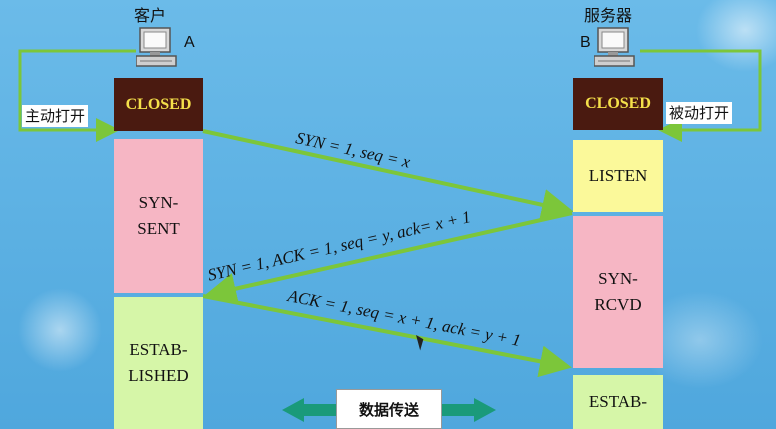 The height and width of the screenshot is (429, 776). What do you see at coordinates (618, 402) in the screenshot?
I see `server-state-established: ESTAB-` at bounding box center [618, 402].